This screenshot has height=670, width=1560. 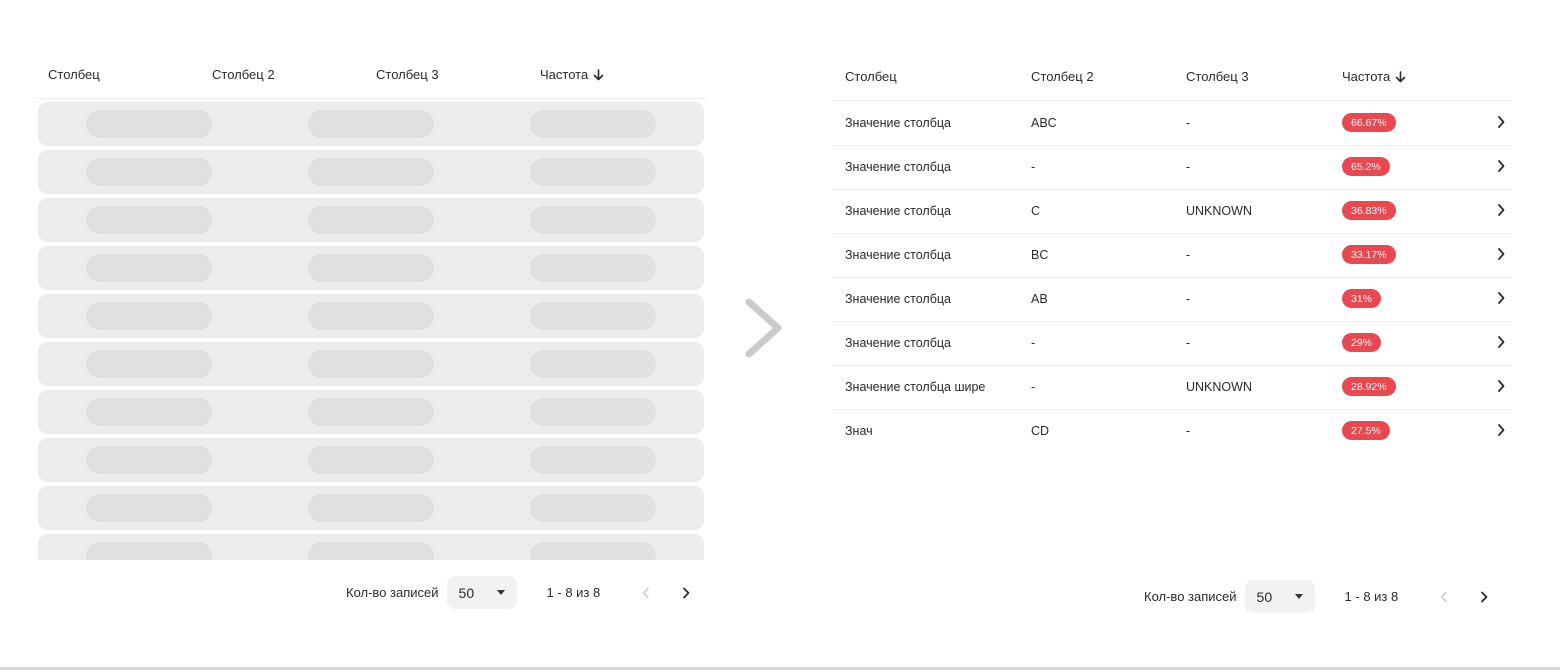 I want to click on table-row: Значение столбца - - 65.2%, so click(x=1172, y=167).